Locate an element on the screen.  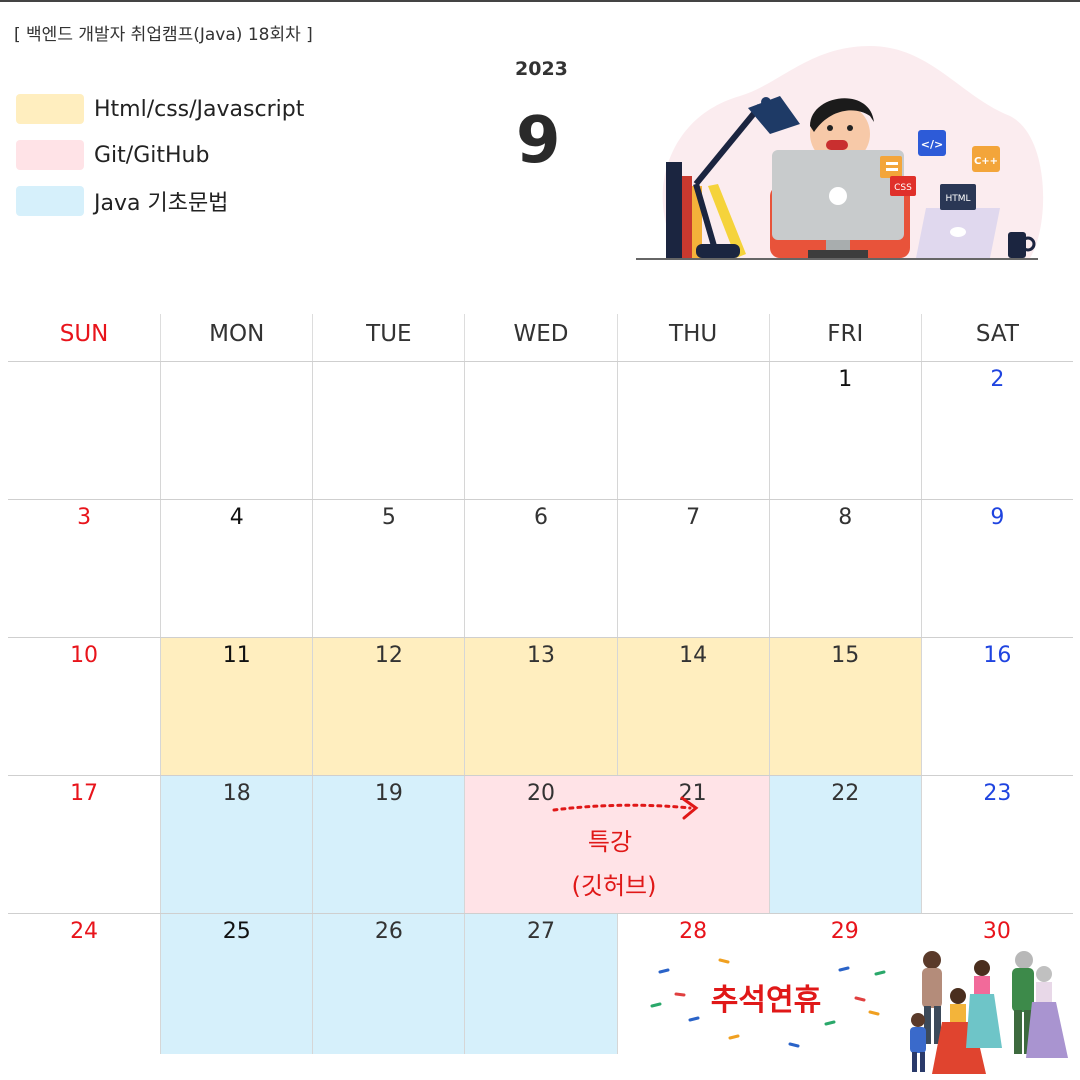
day-cell-html: 11 is located at coordinates (236, 706).